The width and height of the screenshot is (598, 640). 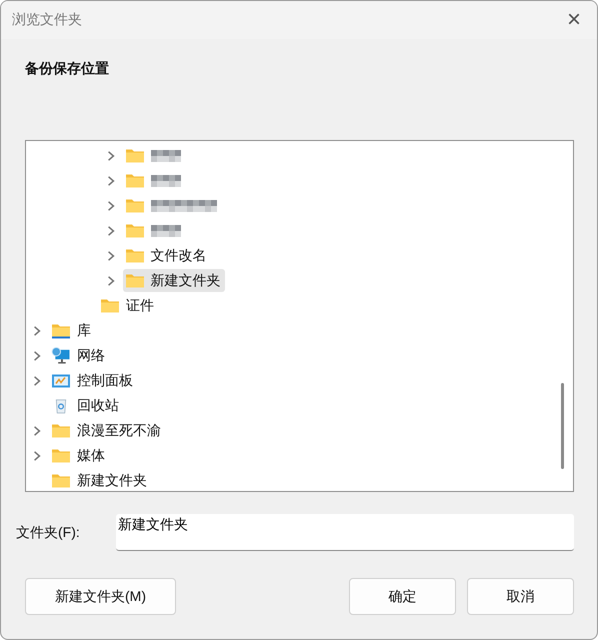 What do you see at coordinates (119, 431) in the screenshot?
I see `item-label: 浪漫至死不渝` at bounding box center [119, 431].